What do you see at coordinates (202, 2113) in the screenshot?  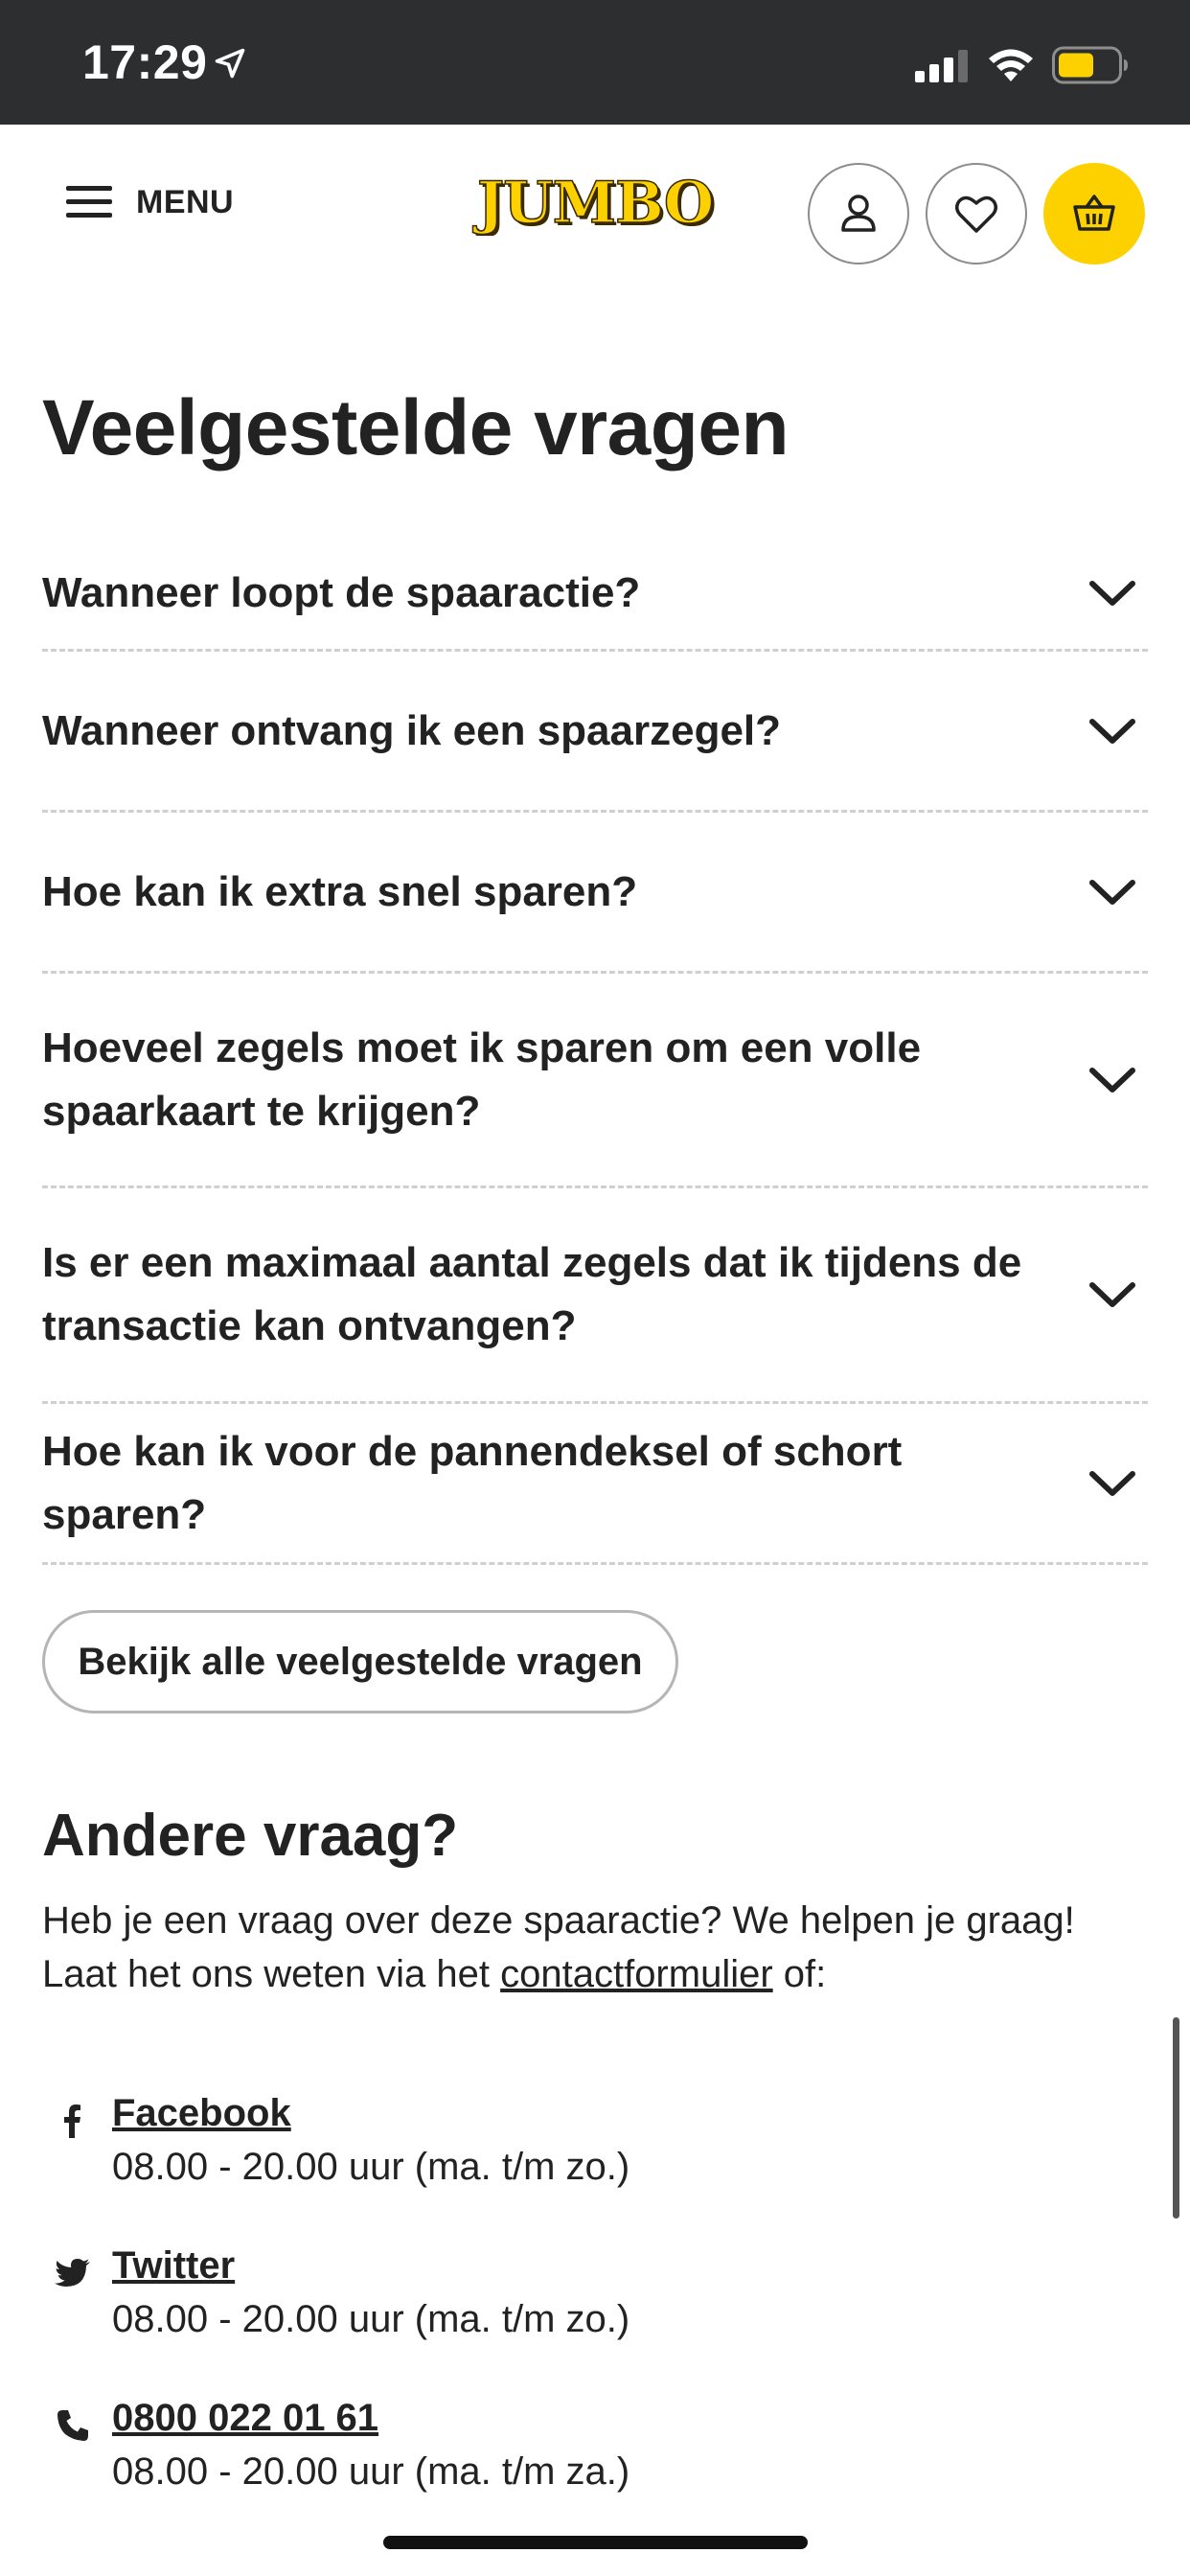 I see `facebook-link: Facebook` at bounding box center [202, 2113].